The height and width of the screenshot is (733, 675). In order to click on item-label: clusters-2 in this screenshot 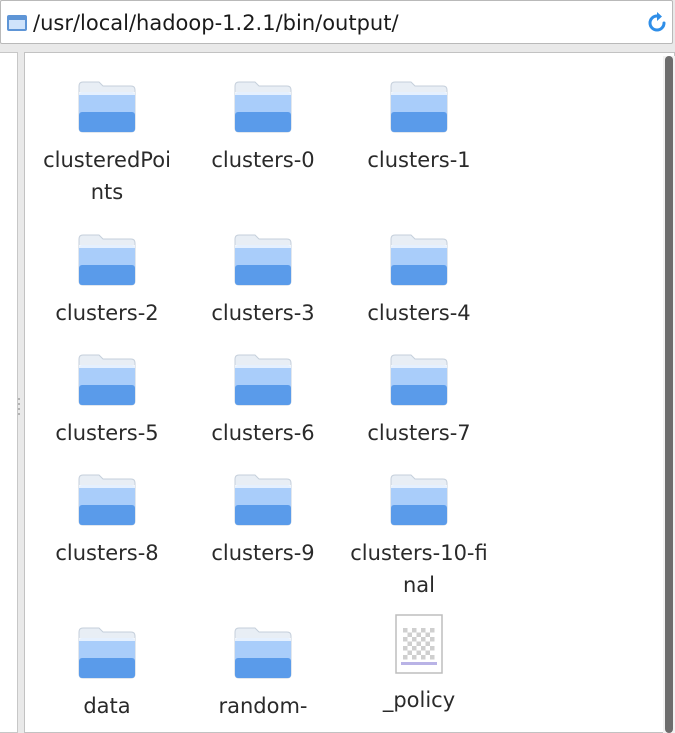, I will do `click(107, 313)`.